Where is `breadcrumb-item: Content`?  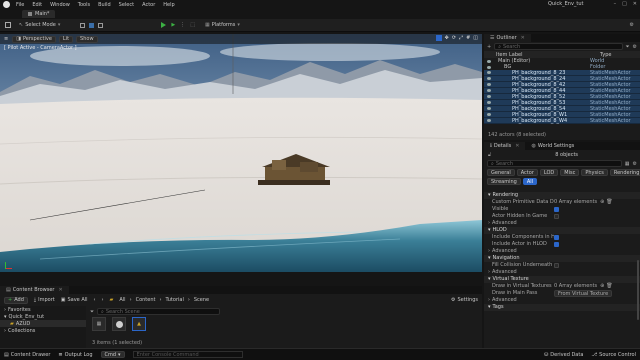
breadcrumb-item: Content is located at coordinates (146, 300).